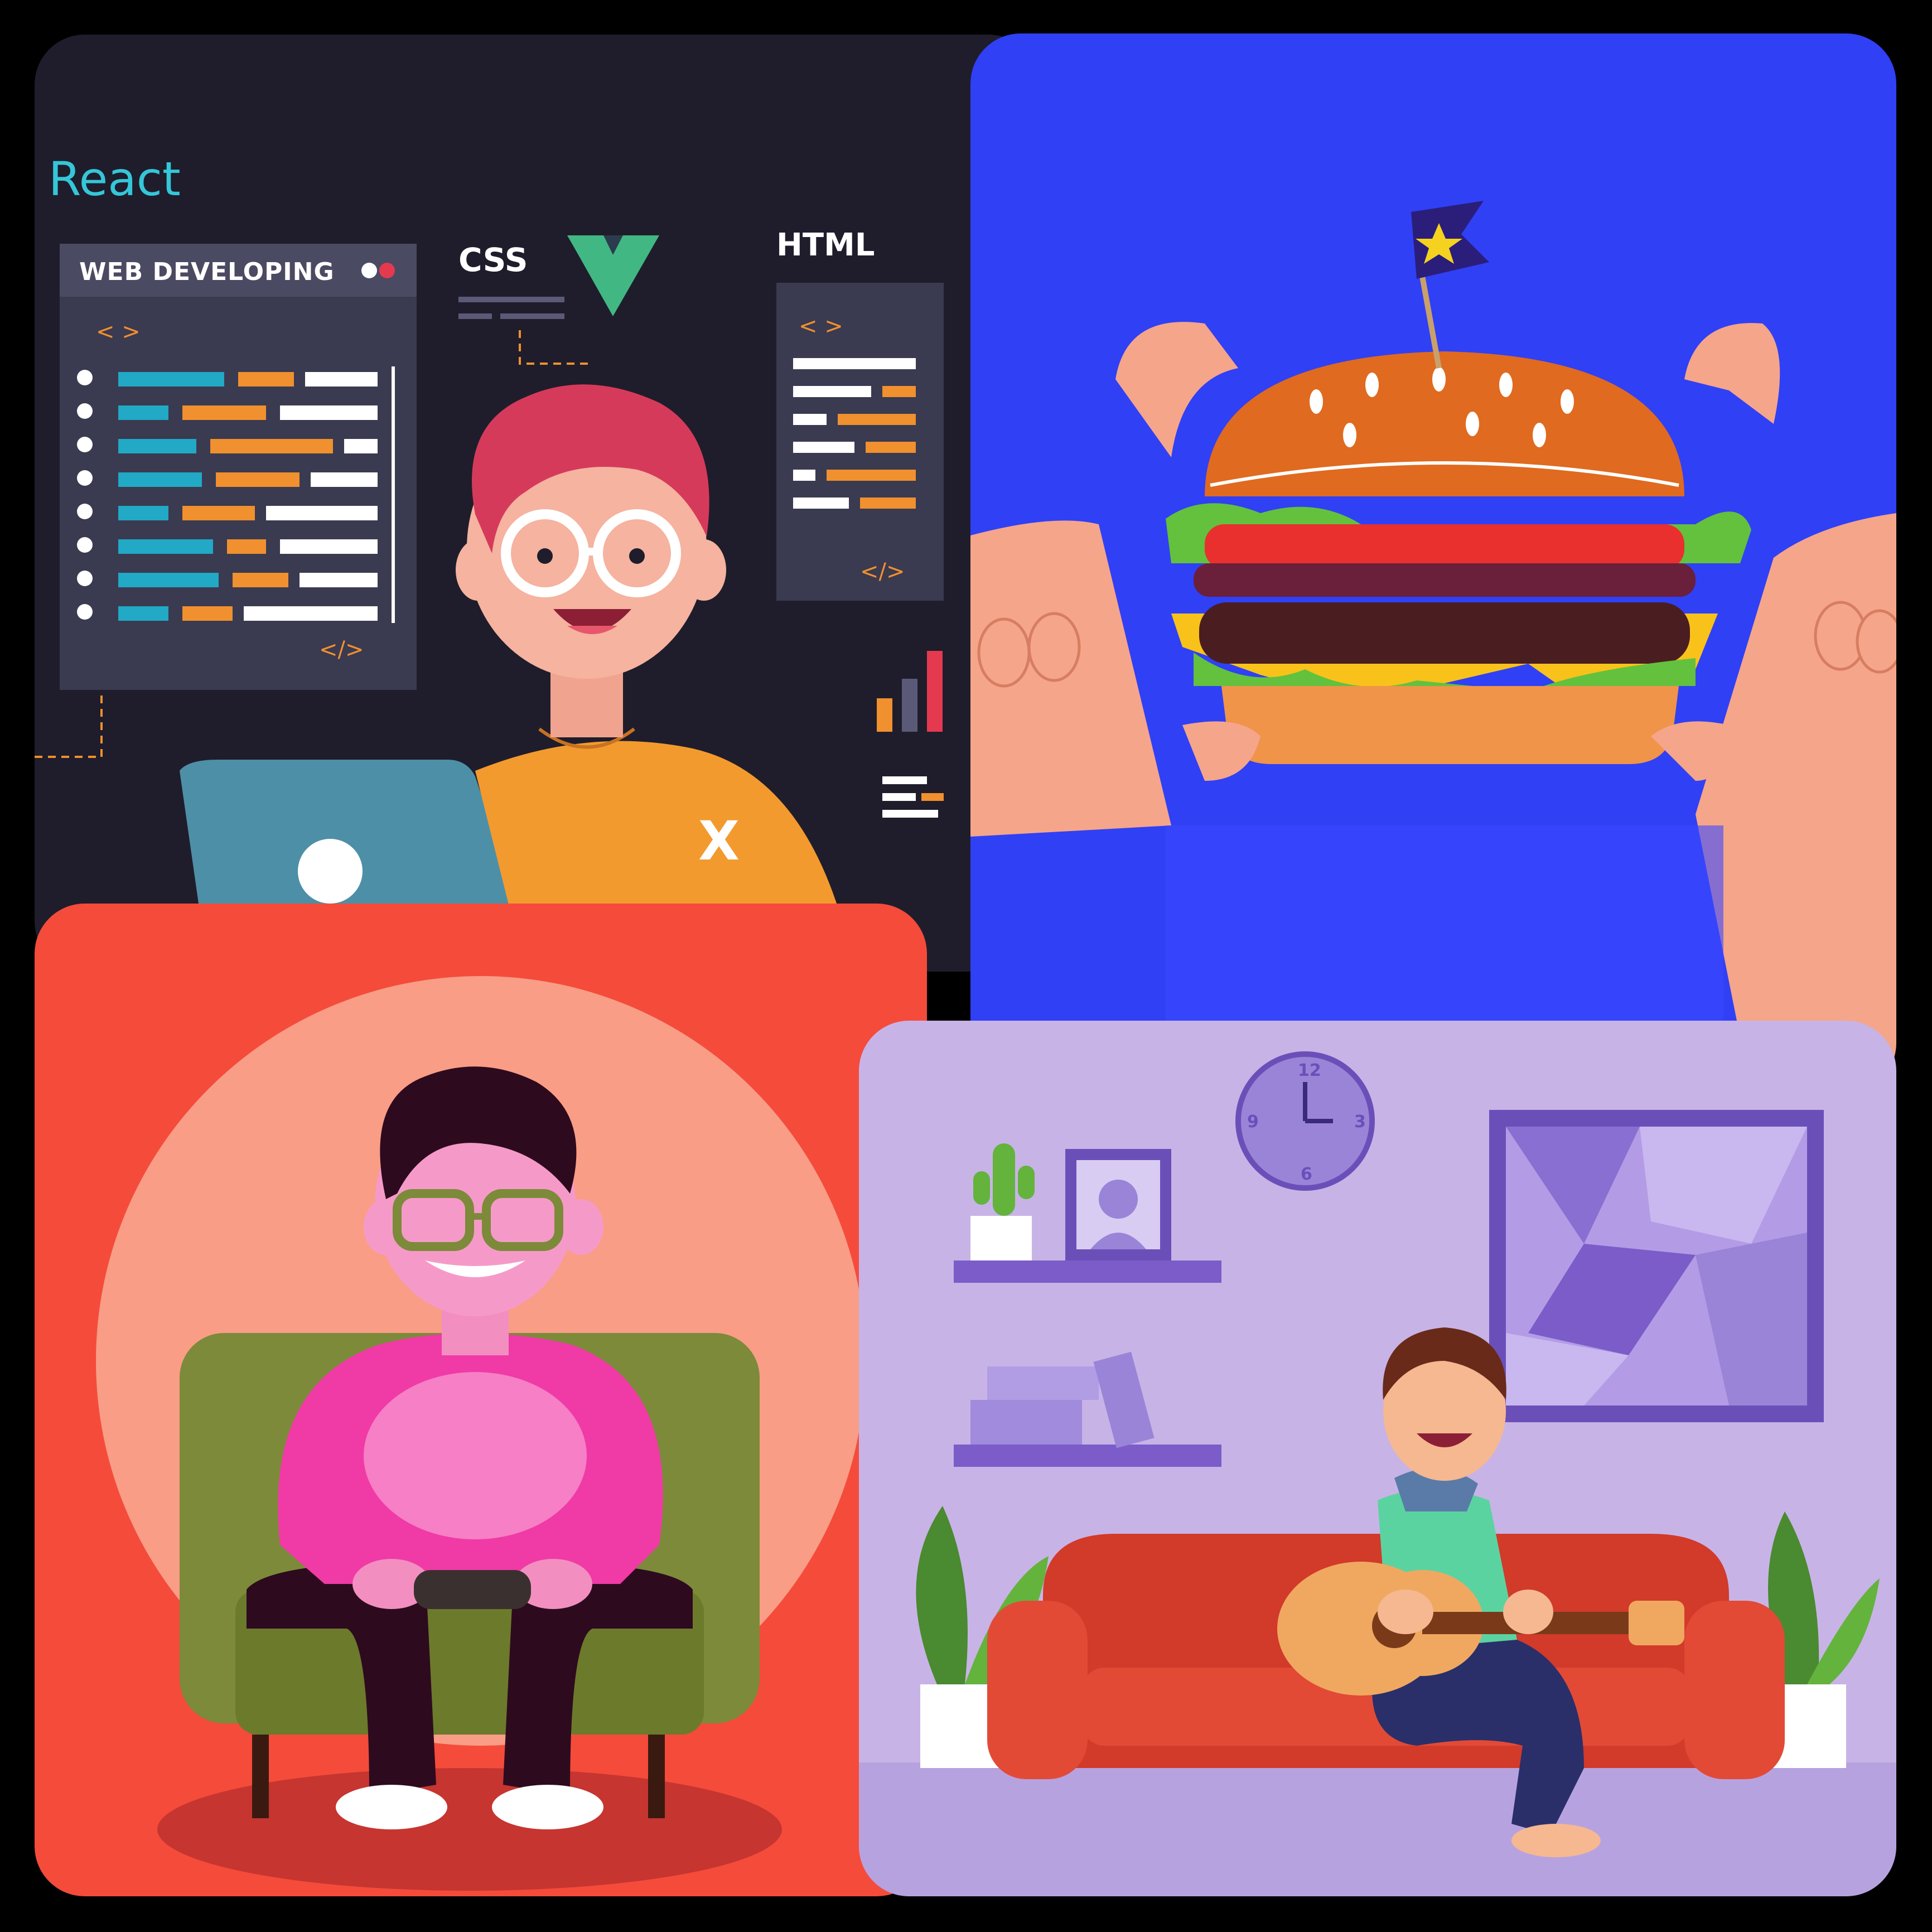 This screenshot has width=1932, height=1932. What do you see at coordinates (391, 1807) in the screenshot?
I see `left-shoe` at bounding box center [391, 1807].